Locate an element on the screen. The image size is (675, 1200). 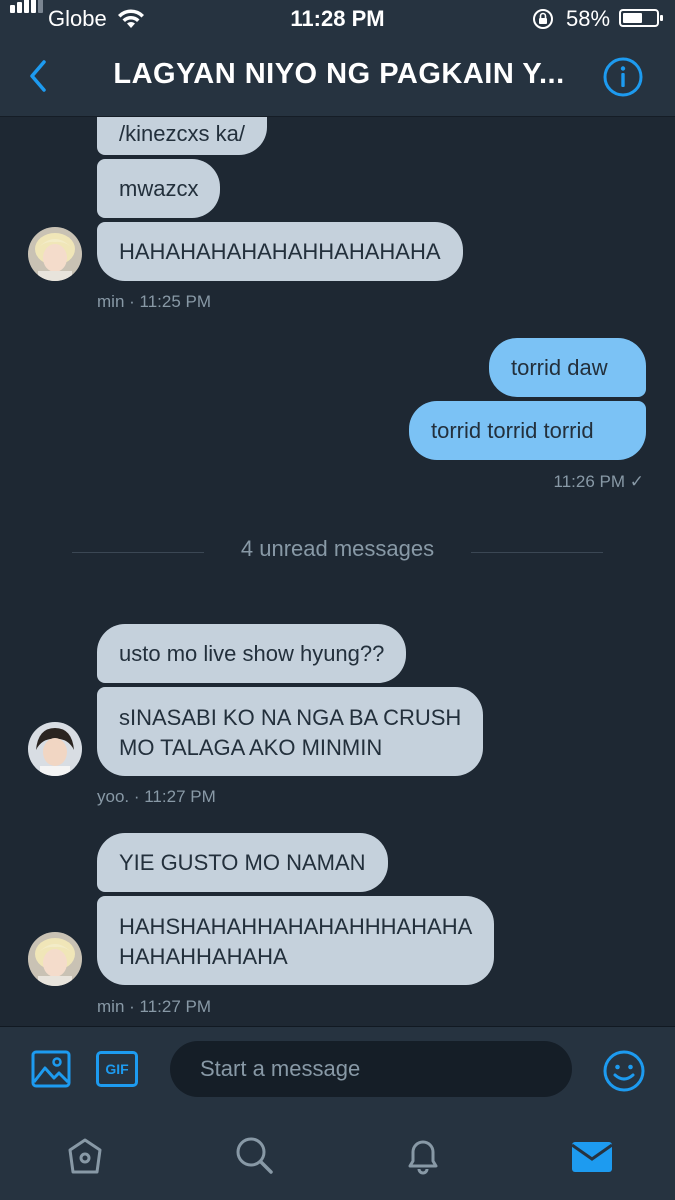
image-icon is located at coordinates (51, 1069).